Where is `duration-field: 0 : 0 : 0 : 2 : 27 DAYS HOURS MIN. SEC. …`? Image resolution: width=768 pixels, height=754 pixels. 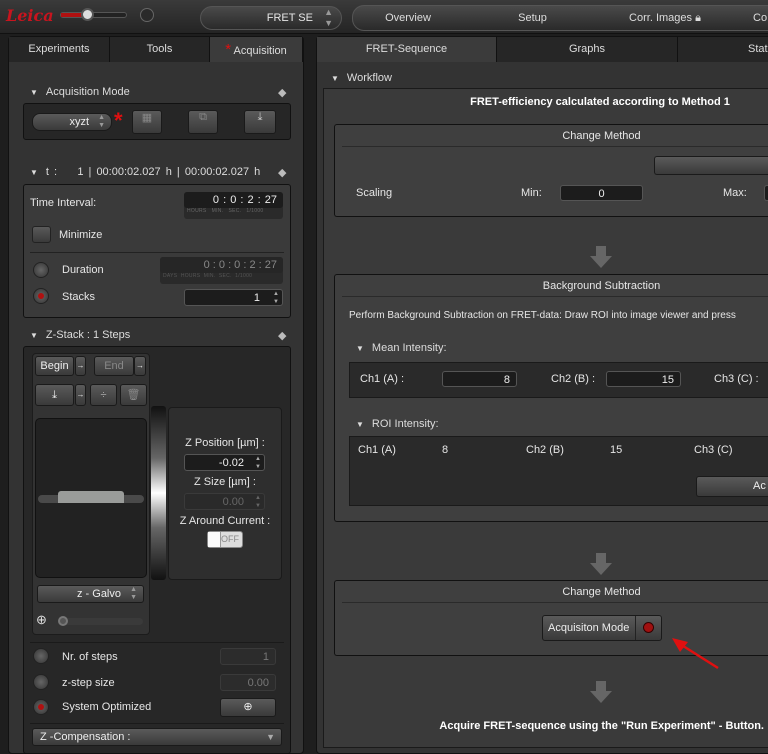
duration-field: 0 : 0 : 0 : 2 : 27 DAYS HOURS MIN. SEC. … is located at coordinates (221, 270).